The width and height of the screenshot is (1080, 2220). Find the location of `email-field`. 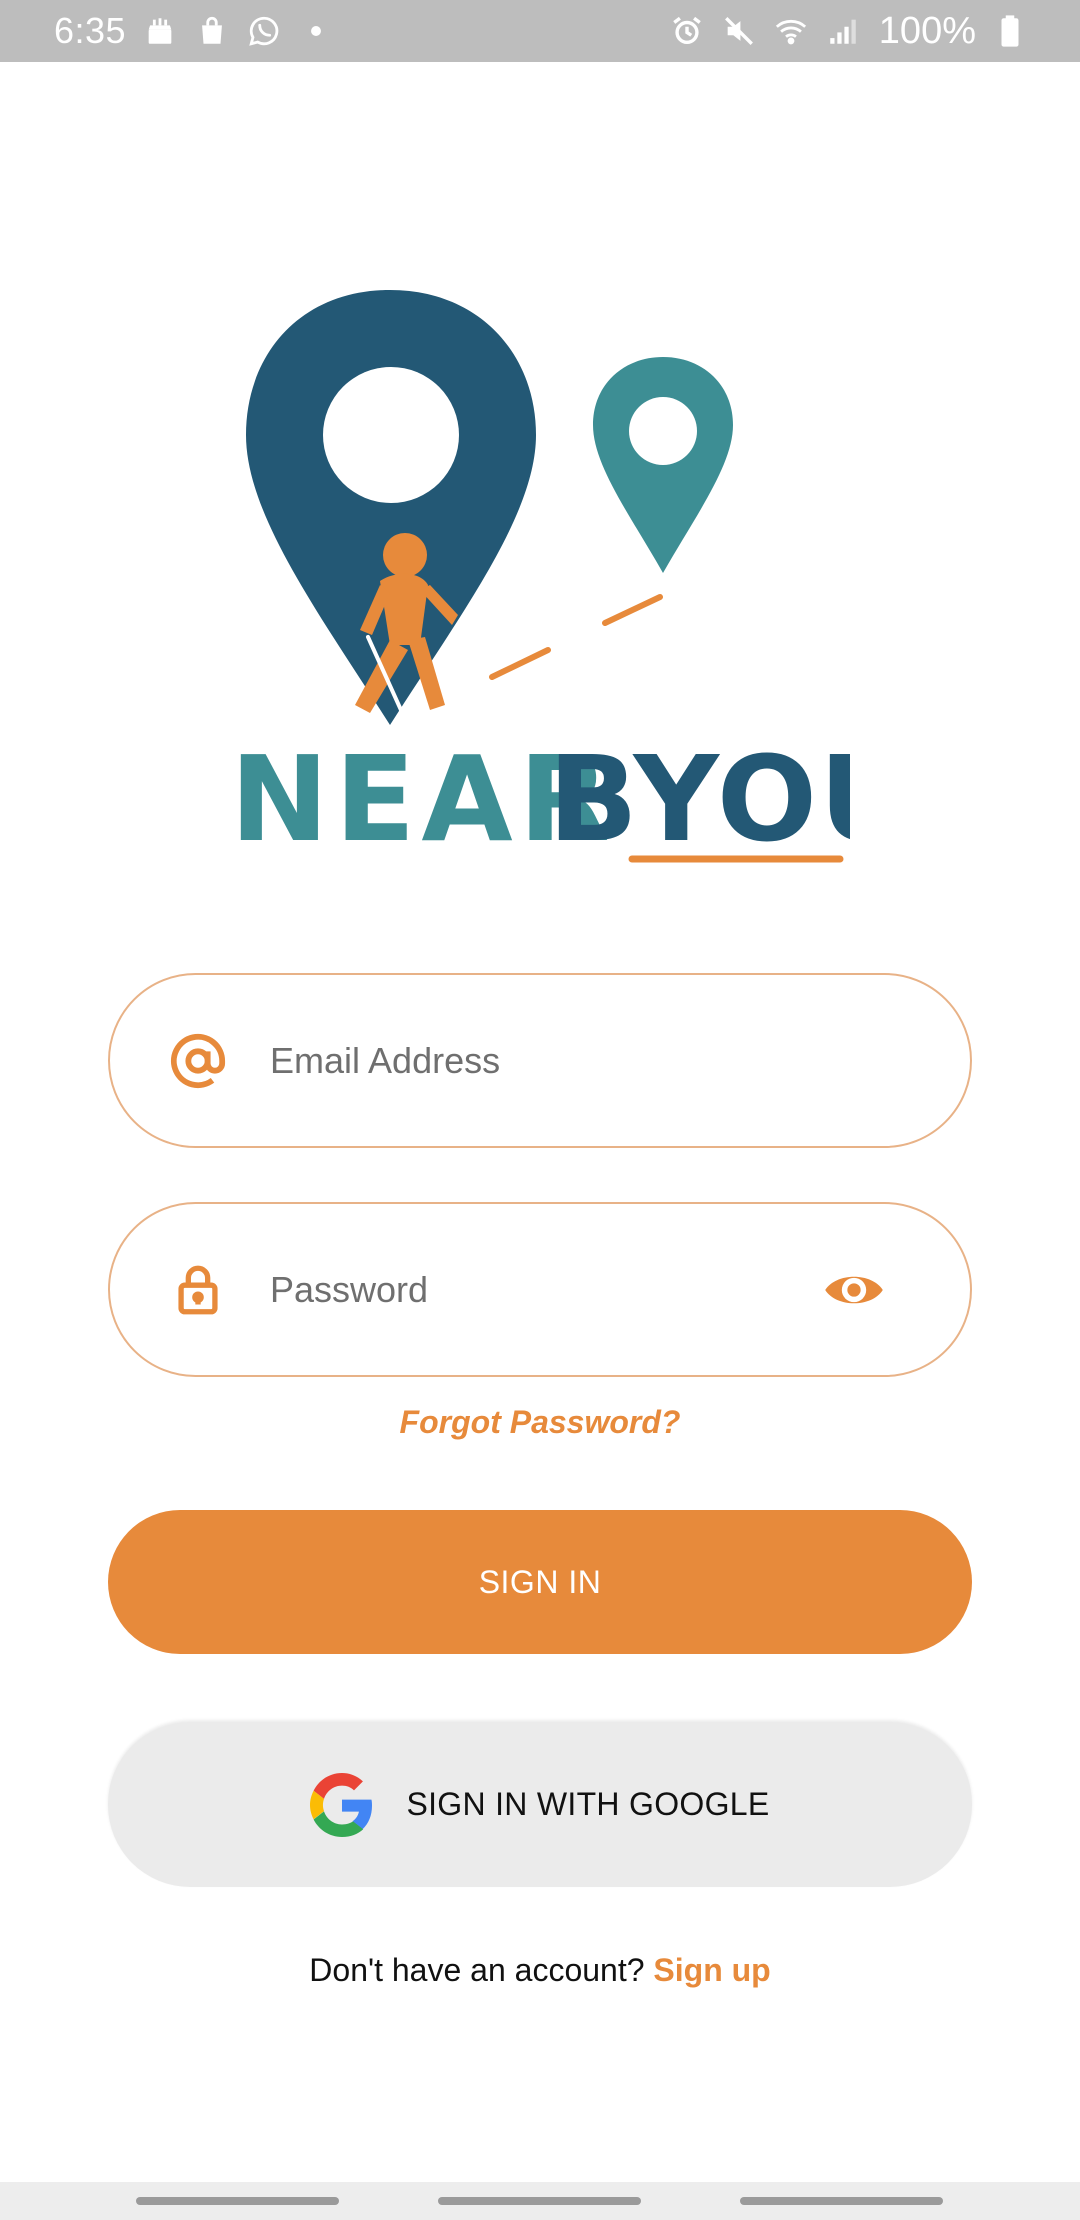

email-field is located at coordinates (540, 1060).